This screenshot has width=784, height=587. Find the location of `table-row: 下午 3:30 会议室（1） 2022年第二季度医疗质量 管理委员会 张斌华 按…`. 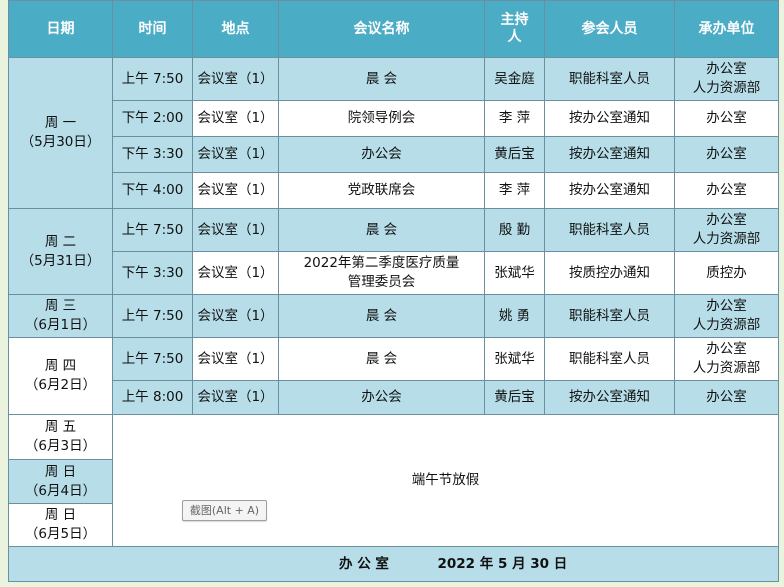

table-row: 下午 3:30 会议室（1） 2022年第二季度医疗质量 管理委员会 张斌华 按… is located at coordinates (393, 273).